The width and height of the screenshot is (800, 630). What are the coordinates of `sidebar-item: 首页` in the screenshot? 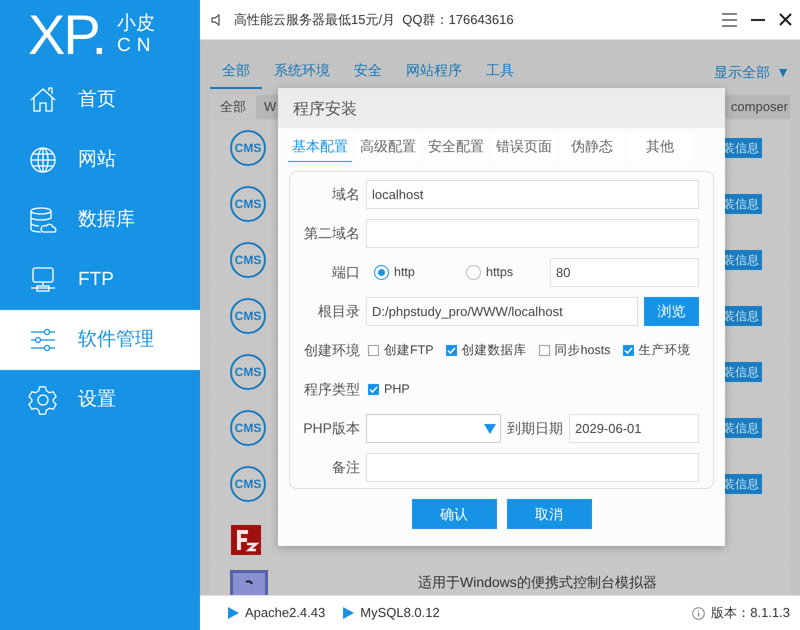 It's located at (100, 100).